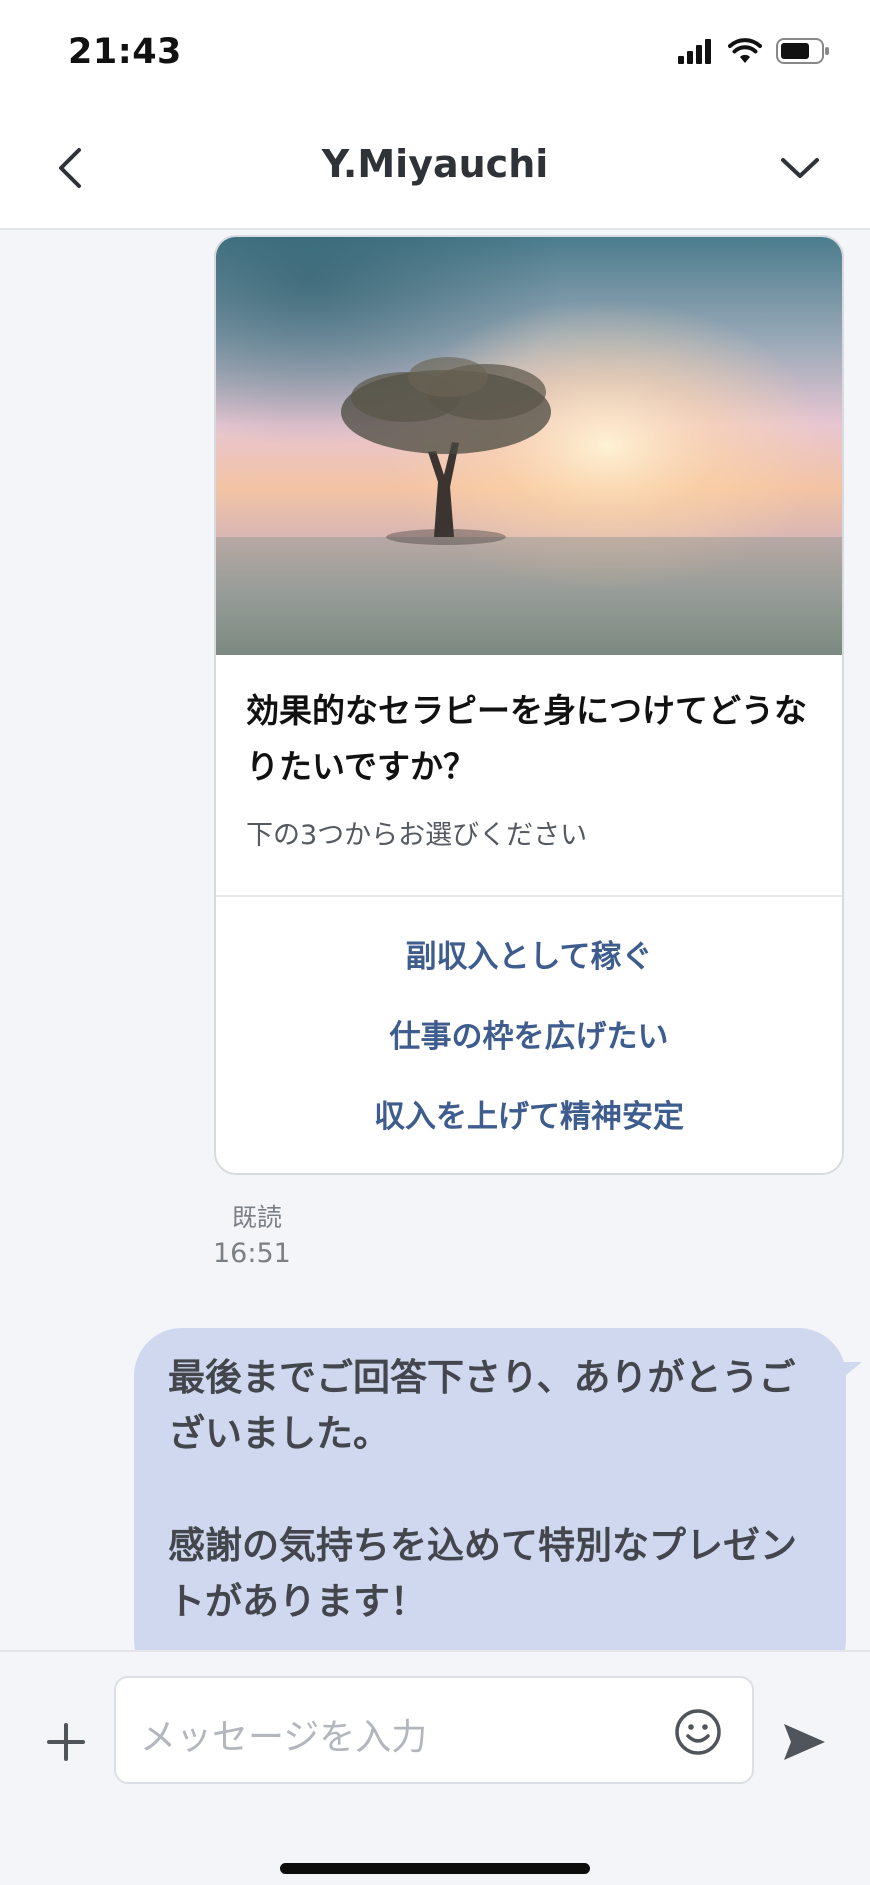 The height and width of the screenshot is (1885, 870). What do you see at coordinates (529, 896) in the screenshot?
I see `card-divider` at bounding box center [529, 896].